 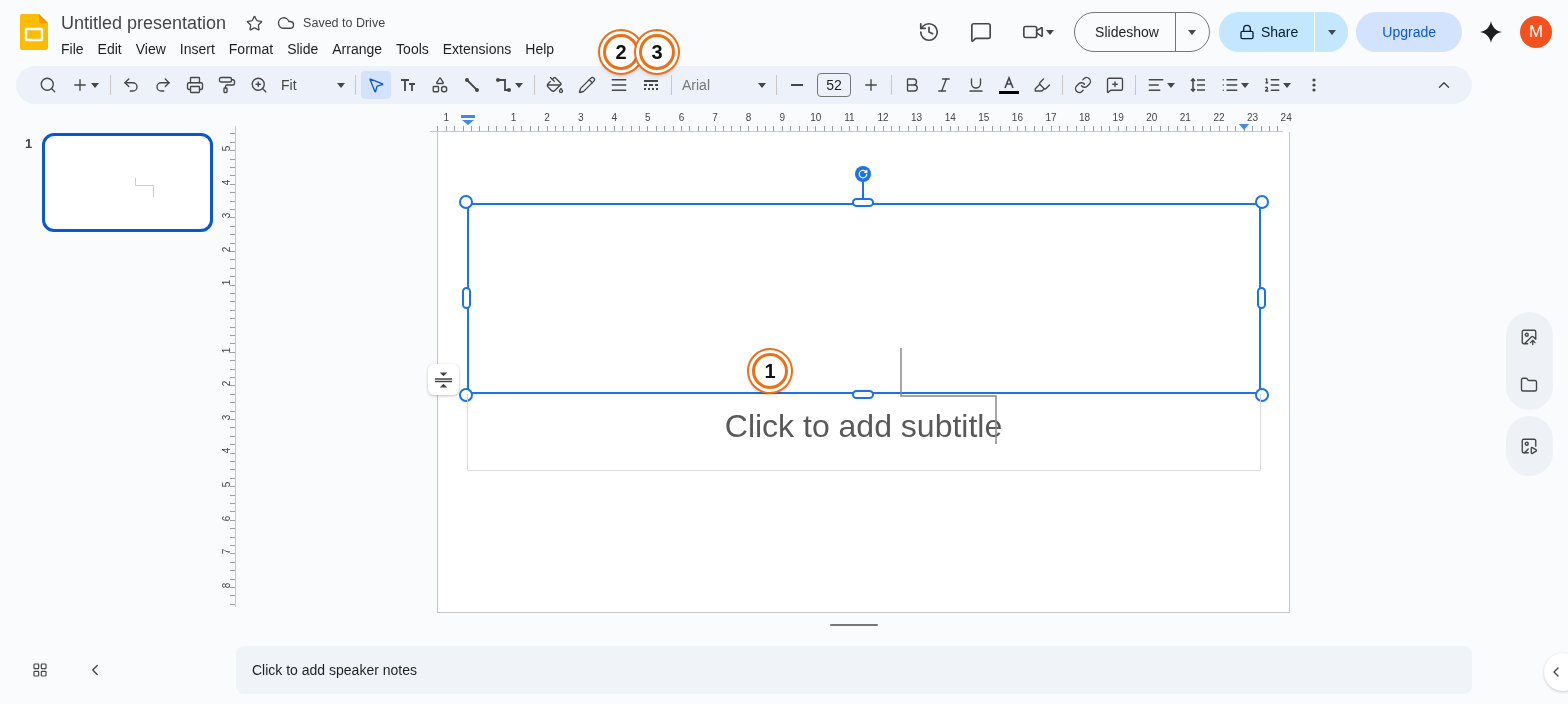 What do you see at coordinates (863, 426) in the screenshot?
I see `subtitle-prompt: Click to add subtitle` at bounding box center [863, 426].